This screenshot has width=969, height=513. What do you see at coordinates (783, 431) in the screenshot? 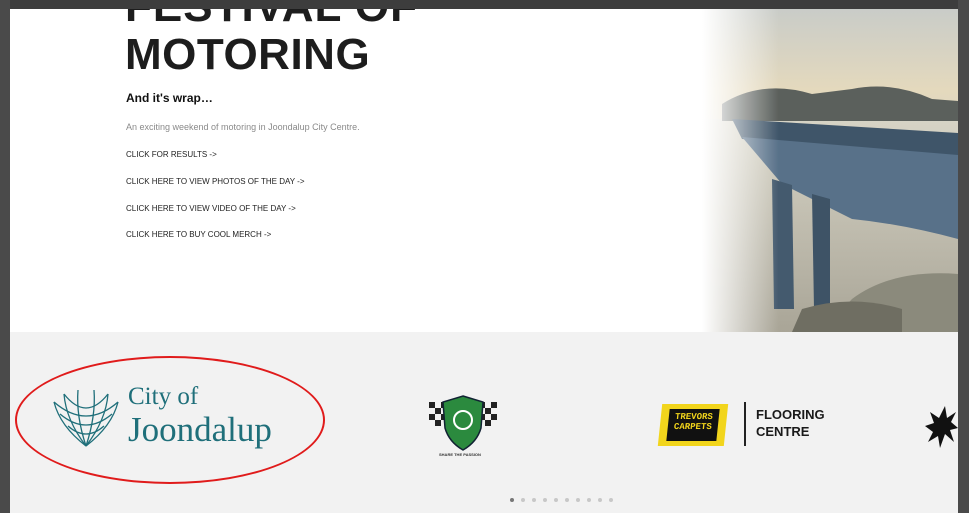
I see `trevors-line2: CENTRE` at bounding box center [783, 431].